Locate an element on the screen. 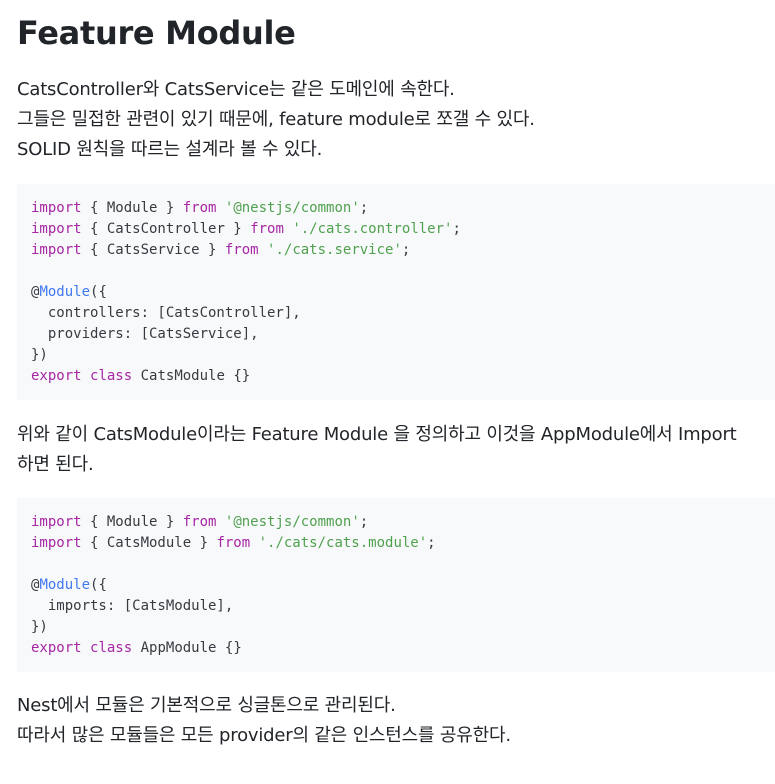 Image resolution: width=775 pixels, height=784 pixels. code-token: { CatsModule } is located at coordinates (149, 543).